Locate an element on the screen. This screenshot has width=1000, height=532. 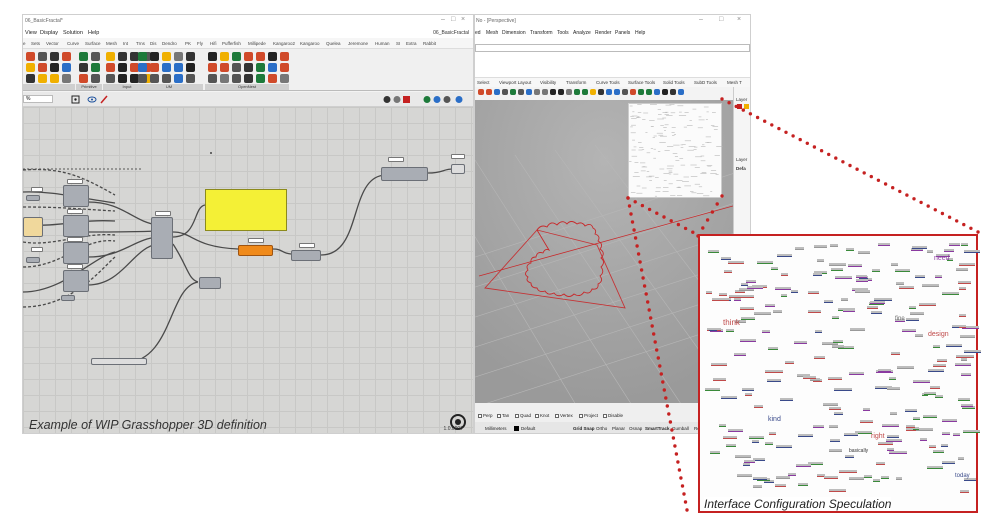
keyword-basically: basically is located at coordinates (859, 451).